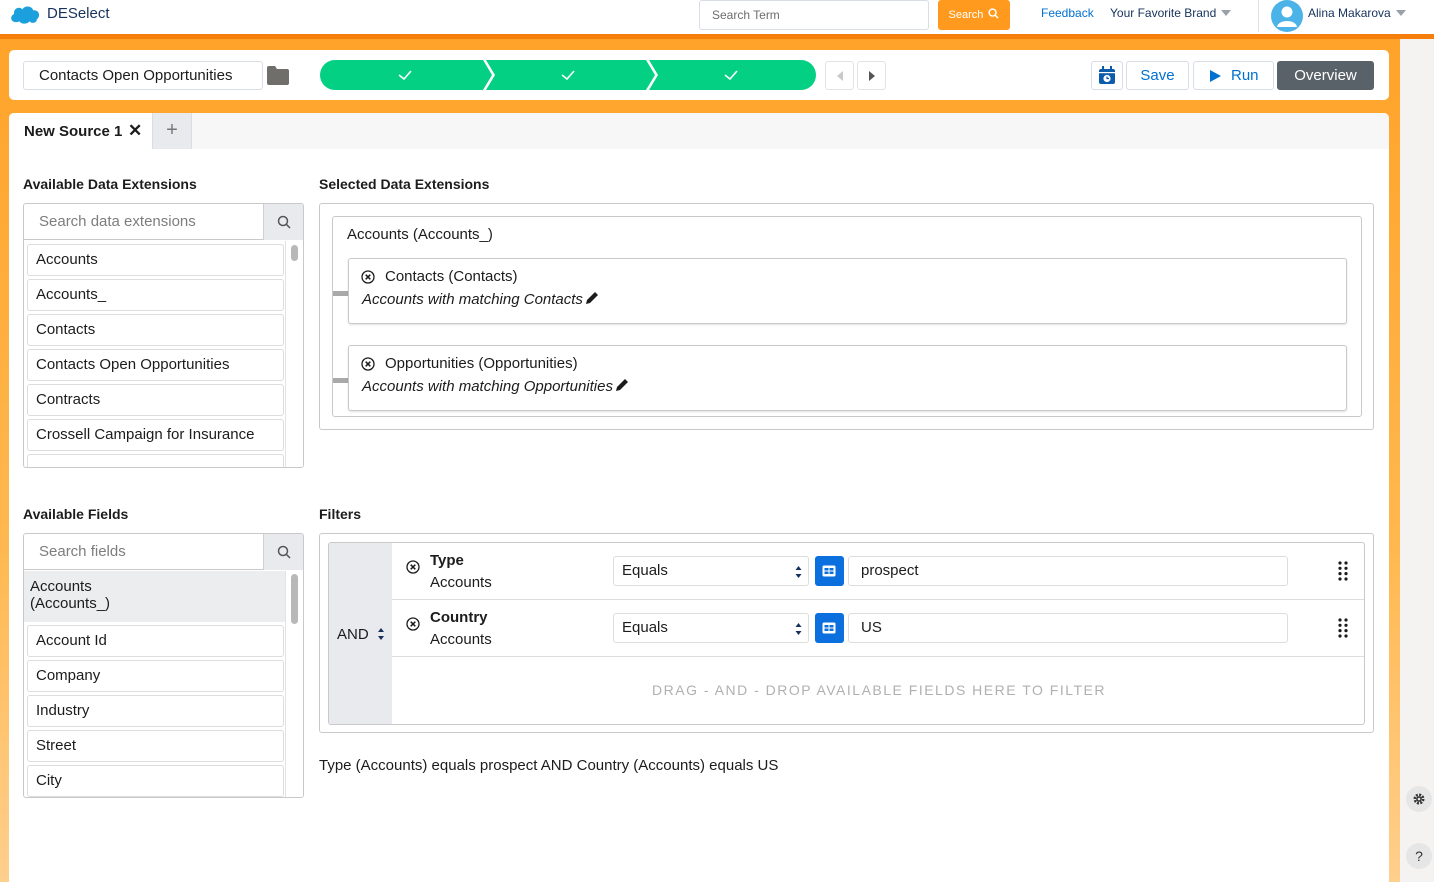  What do you see at coordinates (1157, 75) in the screenshot?
I see `save-button: Save` at bounding box center [1157, 75].